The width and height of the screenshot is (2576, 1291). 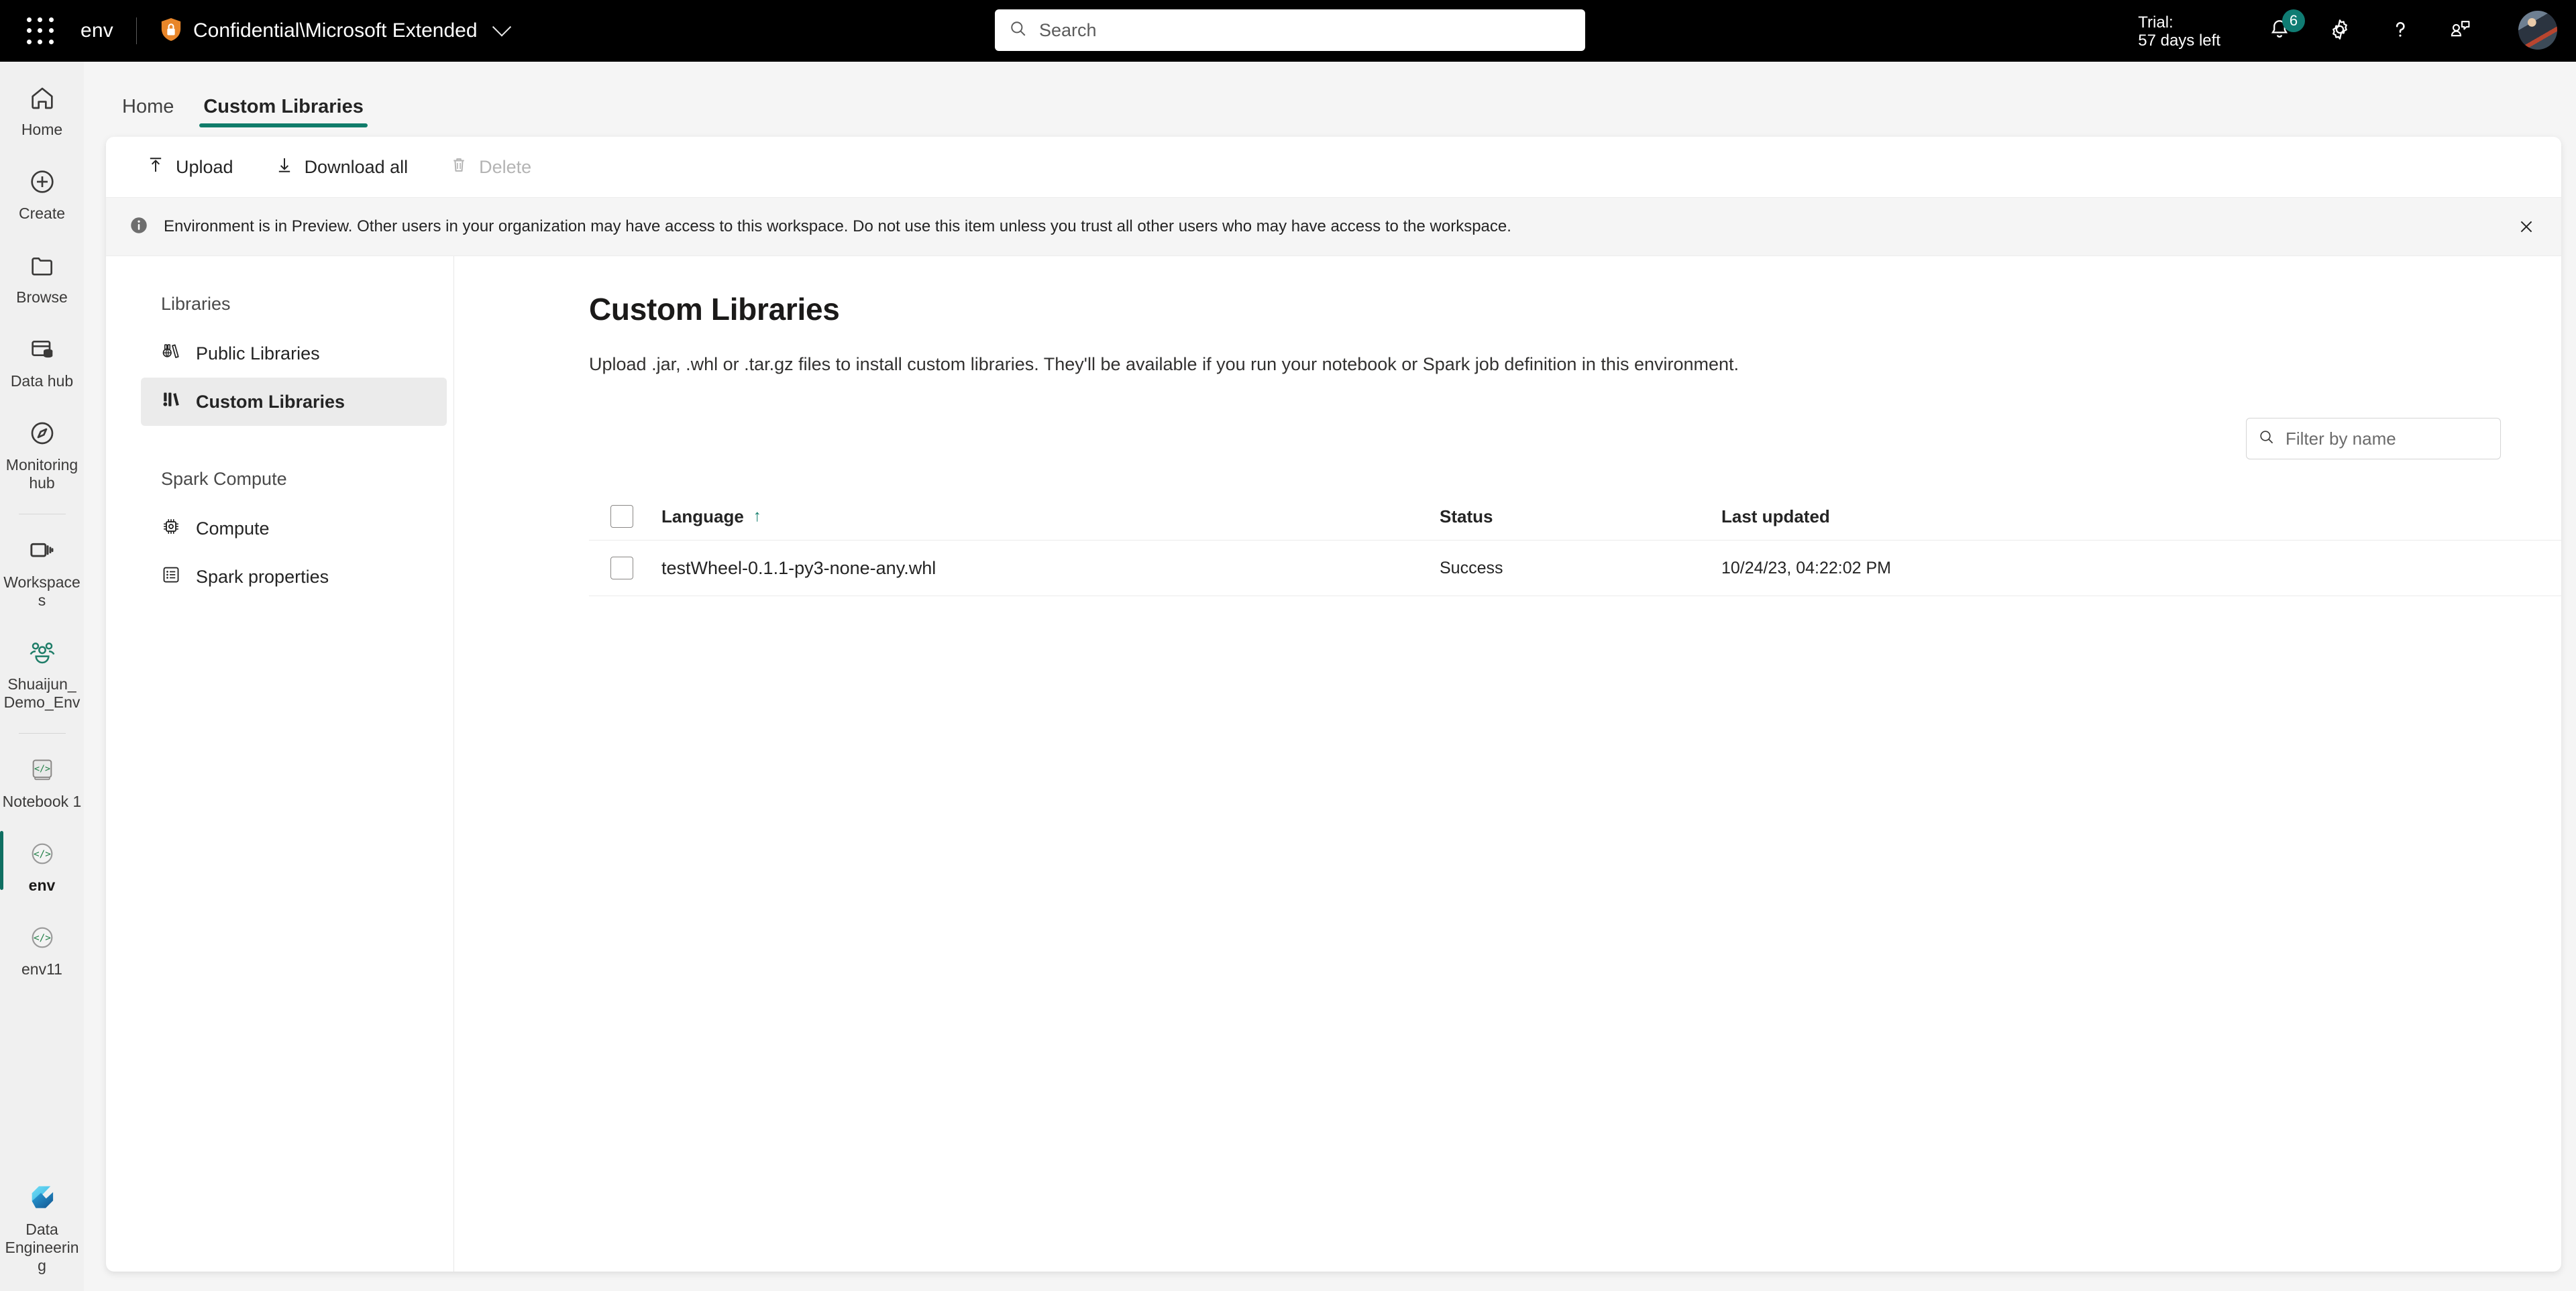 I want to click on rail-item-home: Home, so click(x=42, y=108).